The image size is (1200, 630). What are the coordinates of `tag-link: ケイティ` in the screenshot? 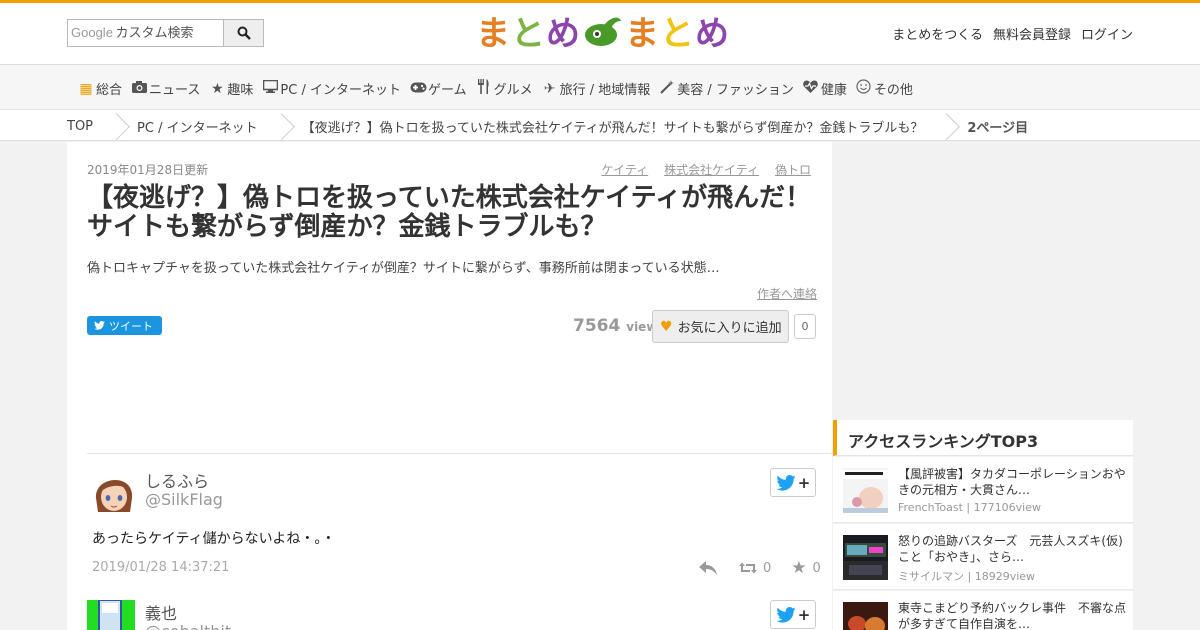 It's located at (624, 169).